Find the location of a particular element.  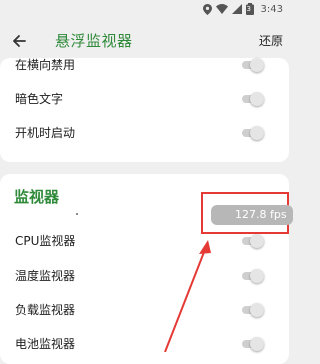

status-time: 3:43 is located at coordinates (271, 9).